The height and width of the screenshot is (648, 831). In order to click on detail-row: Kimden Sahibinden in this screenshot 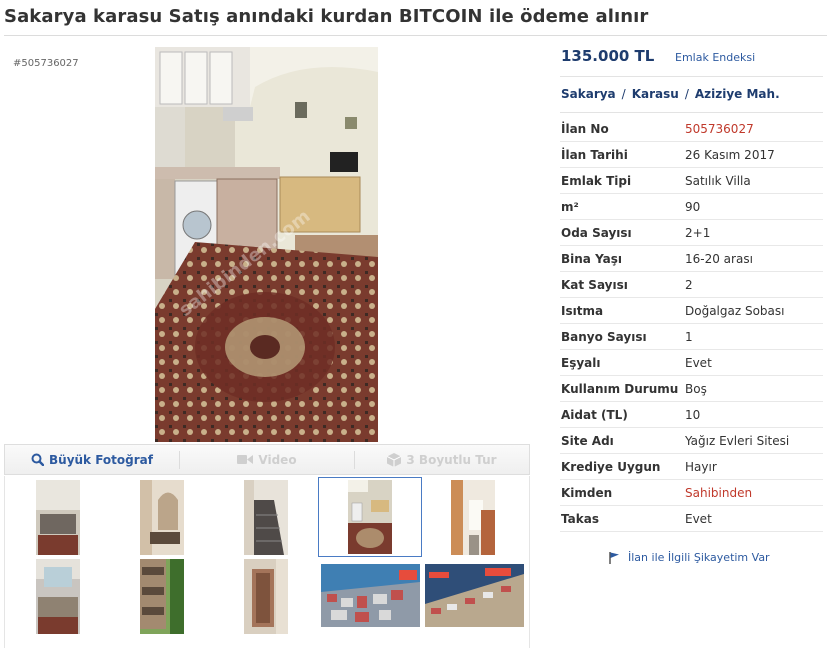, I will do `click(691, 493)`.